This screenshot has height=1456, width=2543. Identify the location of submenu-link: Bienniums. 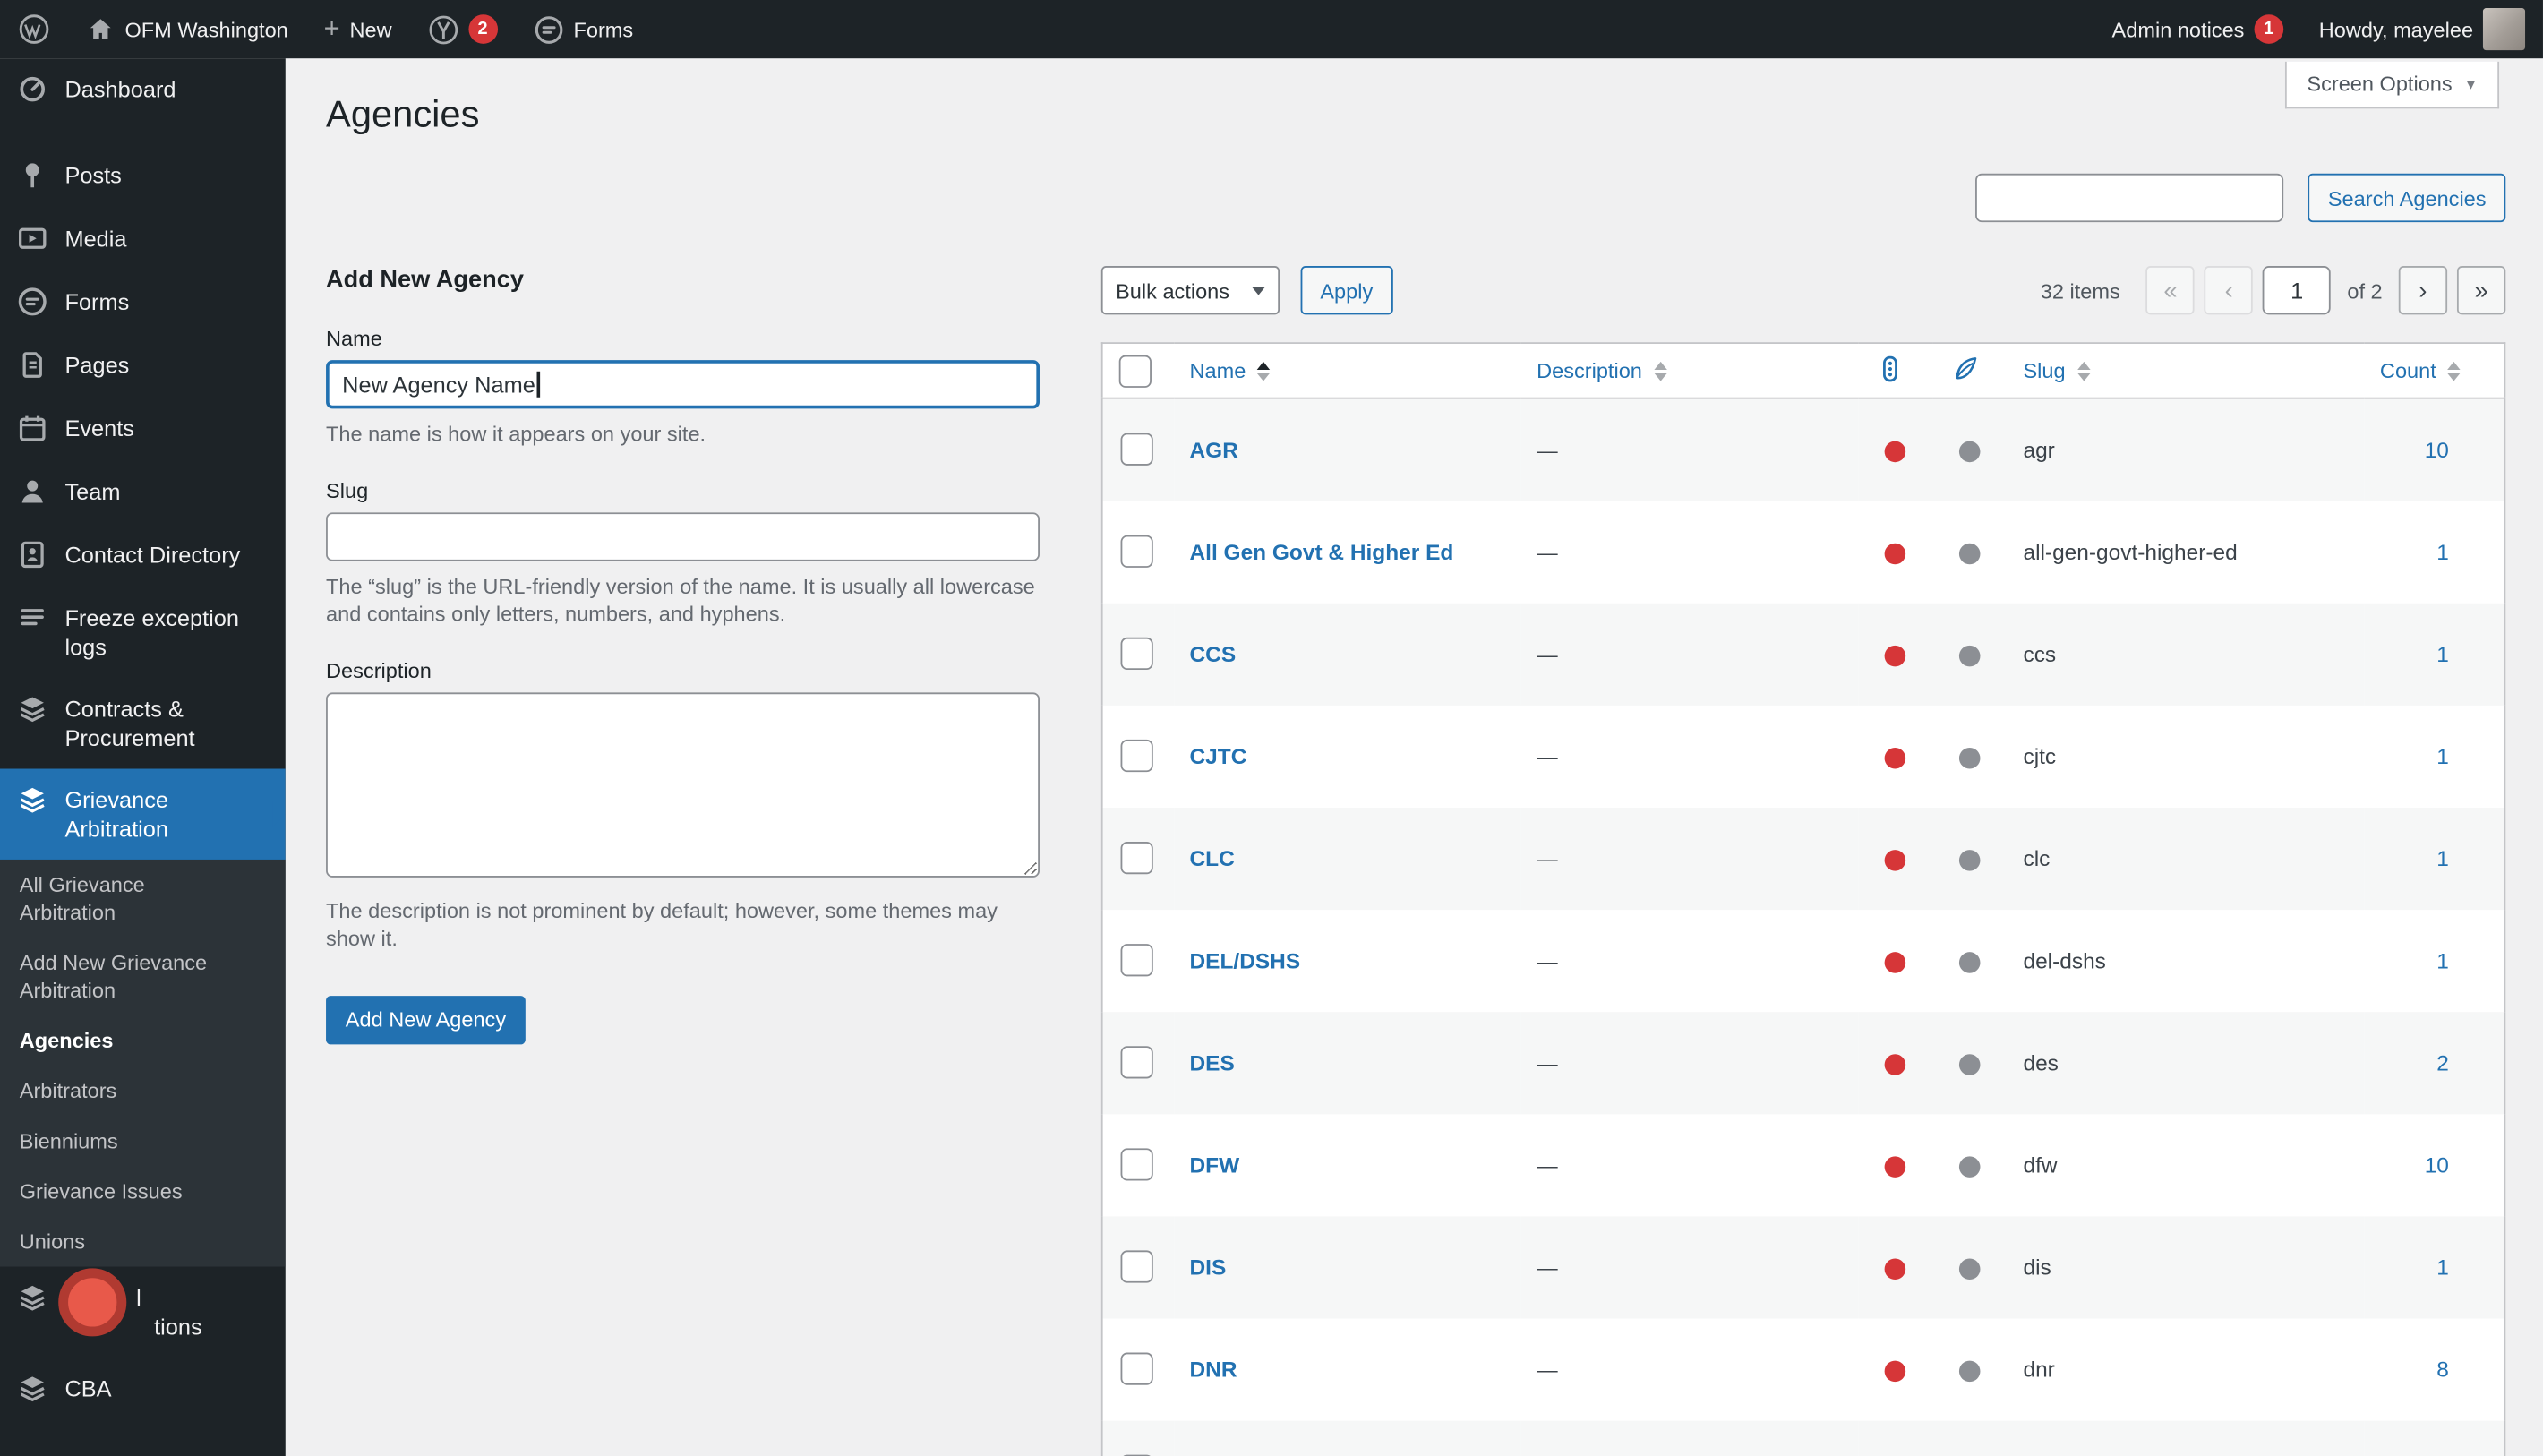
(130, 1141).